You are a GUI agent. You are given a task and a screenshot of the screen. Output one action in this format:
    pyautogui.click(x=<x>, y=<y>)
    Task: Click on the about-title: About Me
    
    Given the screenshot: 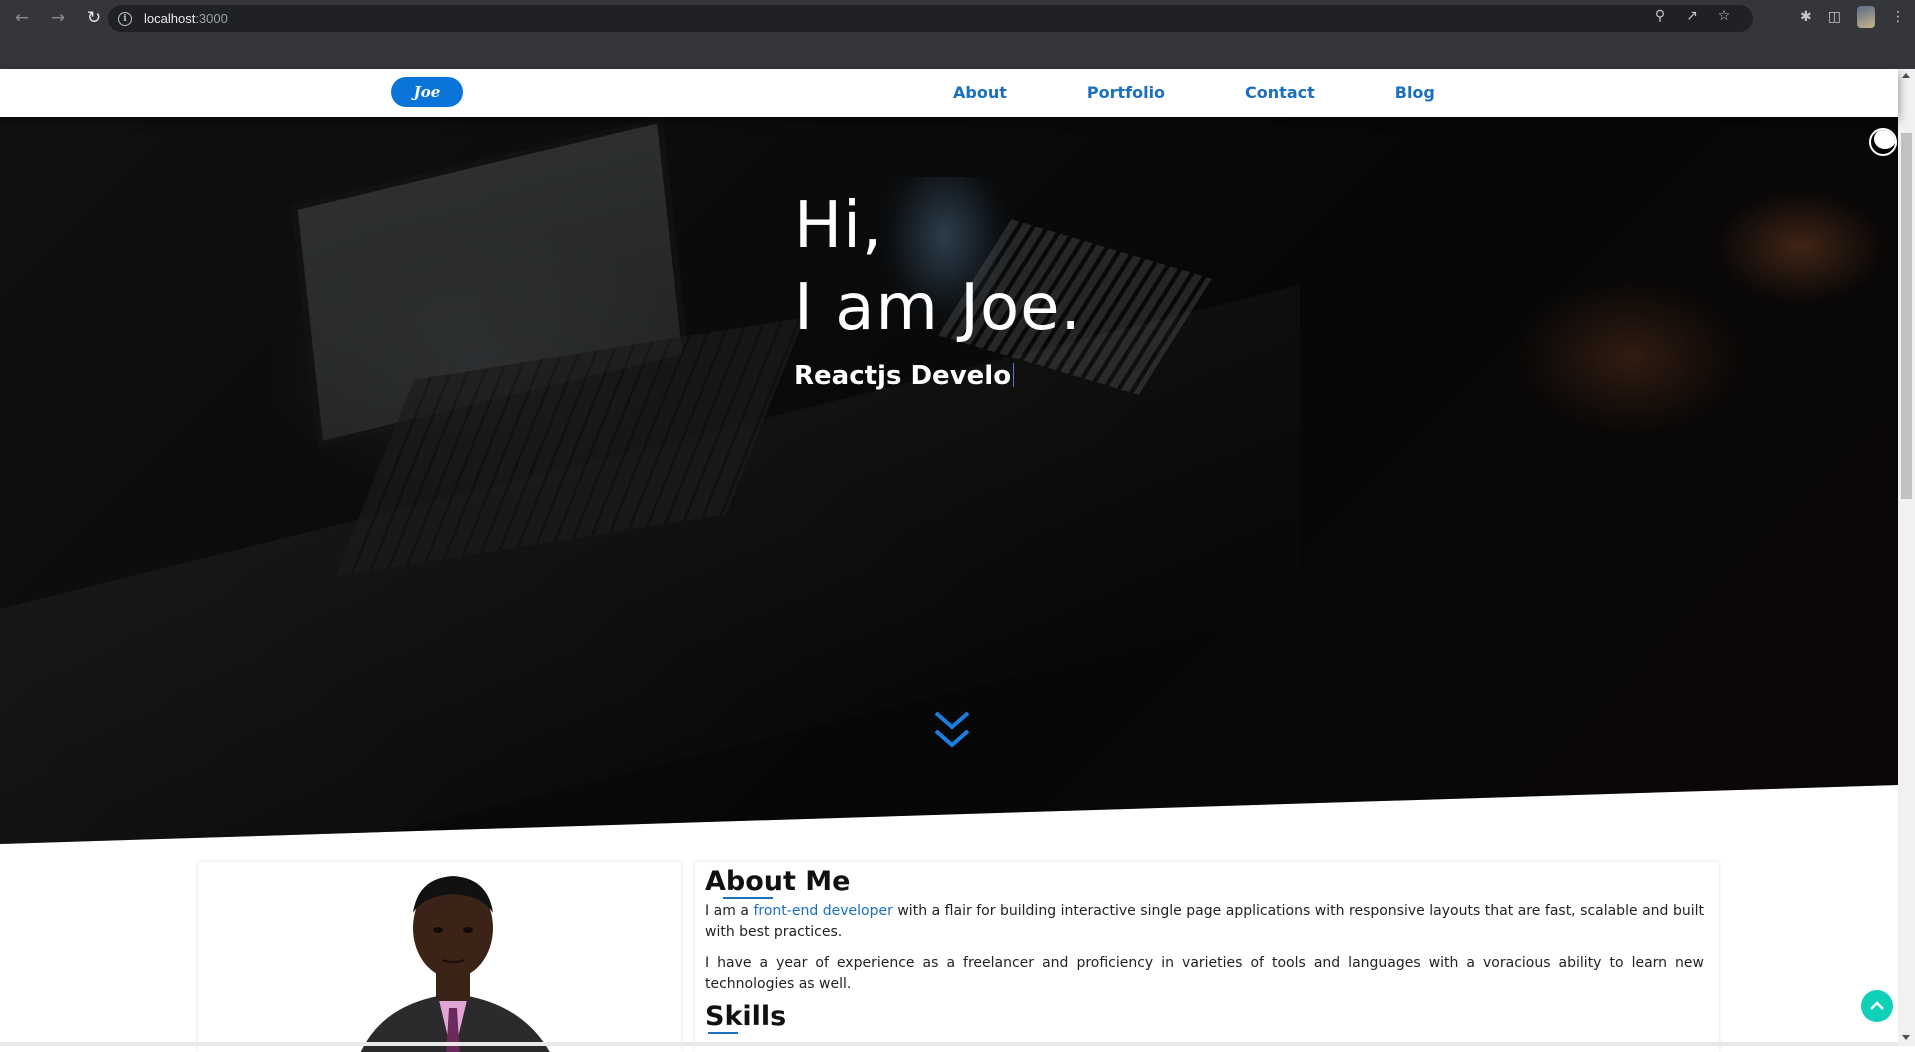 What is the action you would take?
    pyautogui.click(x=778, y=882)
    